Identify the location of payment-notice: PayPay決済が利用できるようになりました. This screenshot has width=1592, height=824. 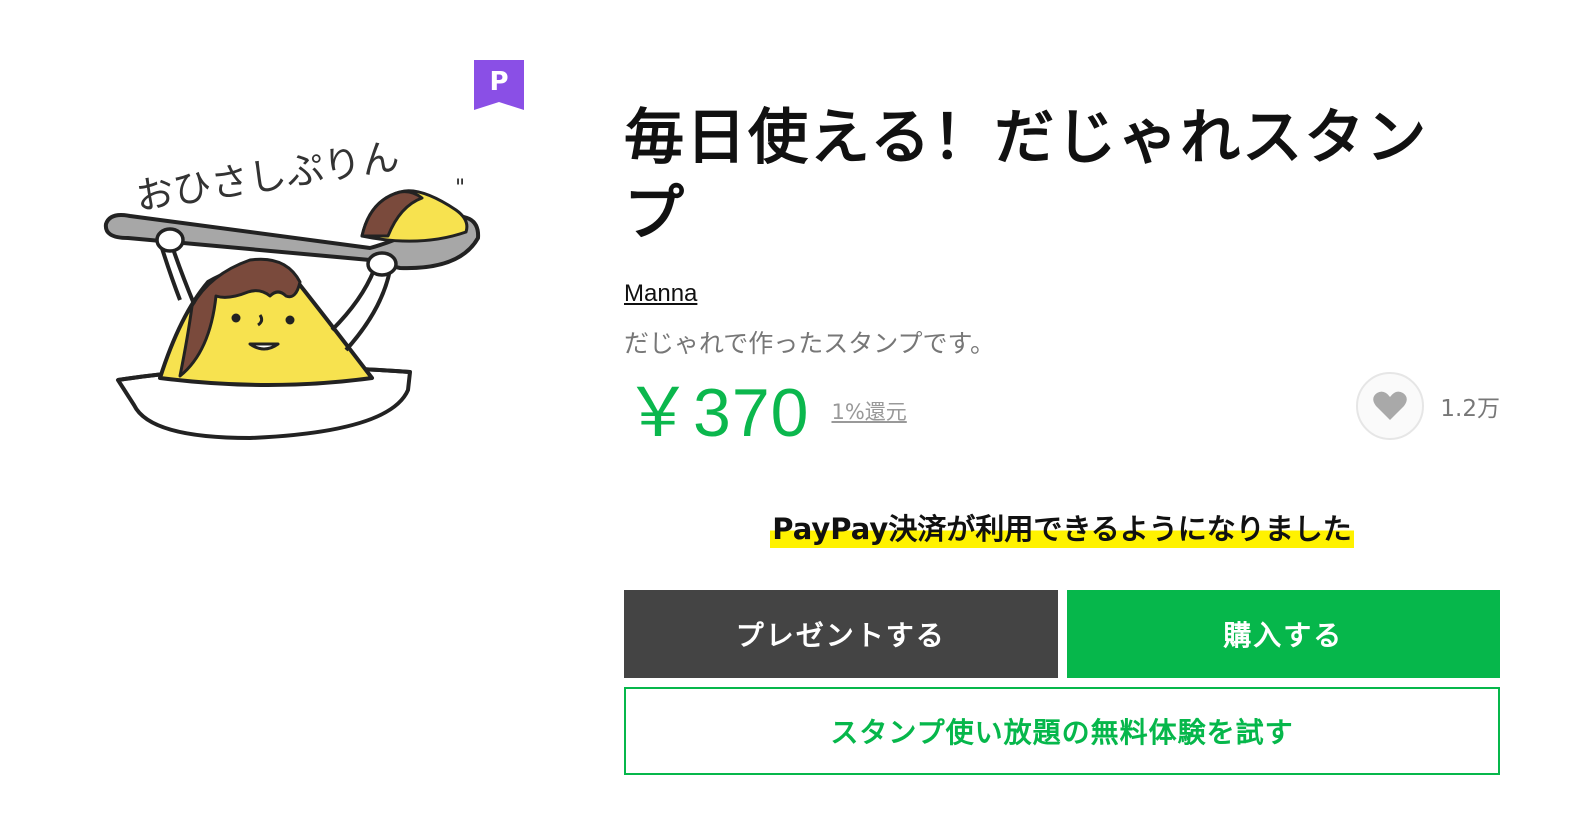
(1062, 527).